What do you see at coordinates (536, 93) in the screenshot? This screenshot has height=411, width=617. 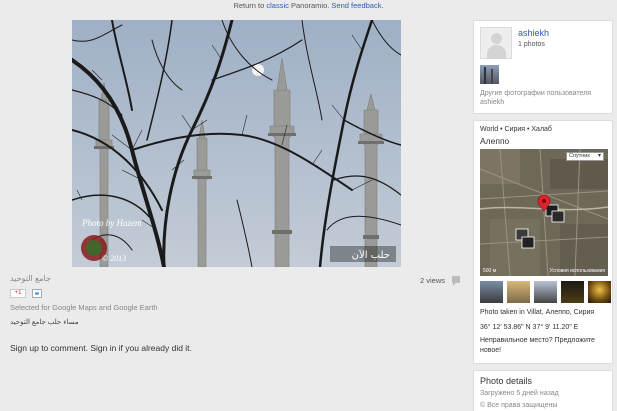 I see `other-photos-label: Другие фотографии пользователя` at bounding box center [536, 93].